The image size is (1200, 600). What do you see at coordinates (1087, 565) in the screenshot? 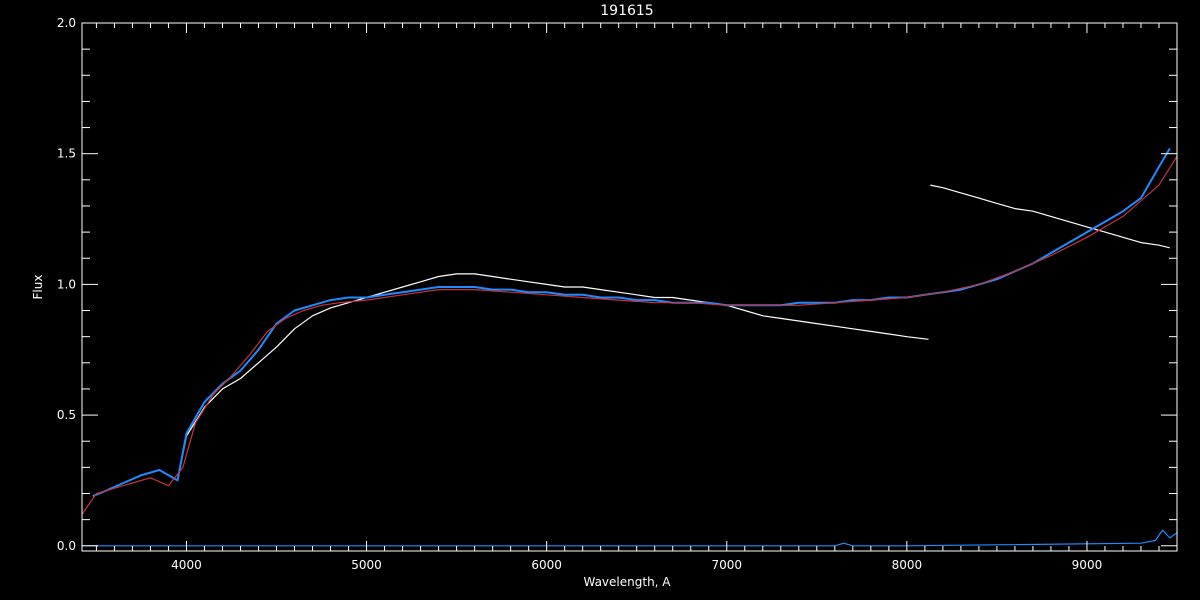
I see `x-tick-label: 9000` at bounding box center [1087, 565].